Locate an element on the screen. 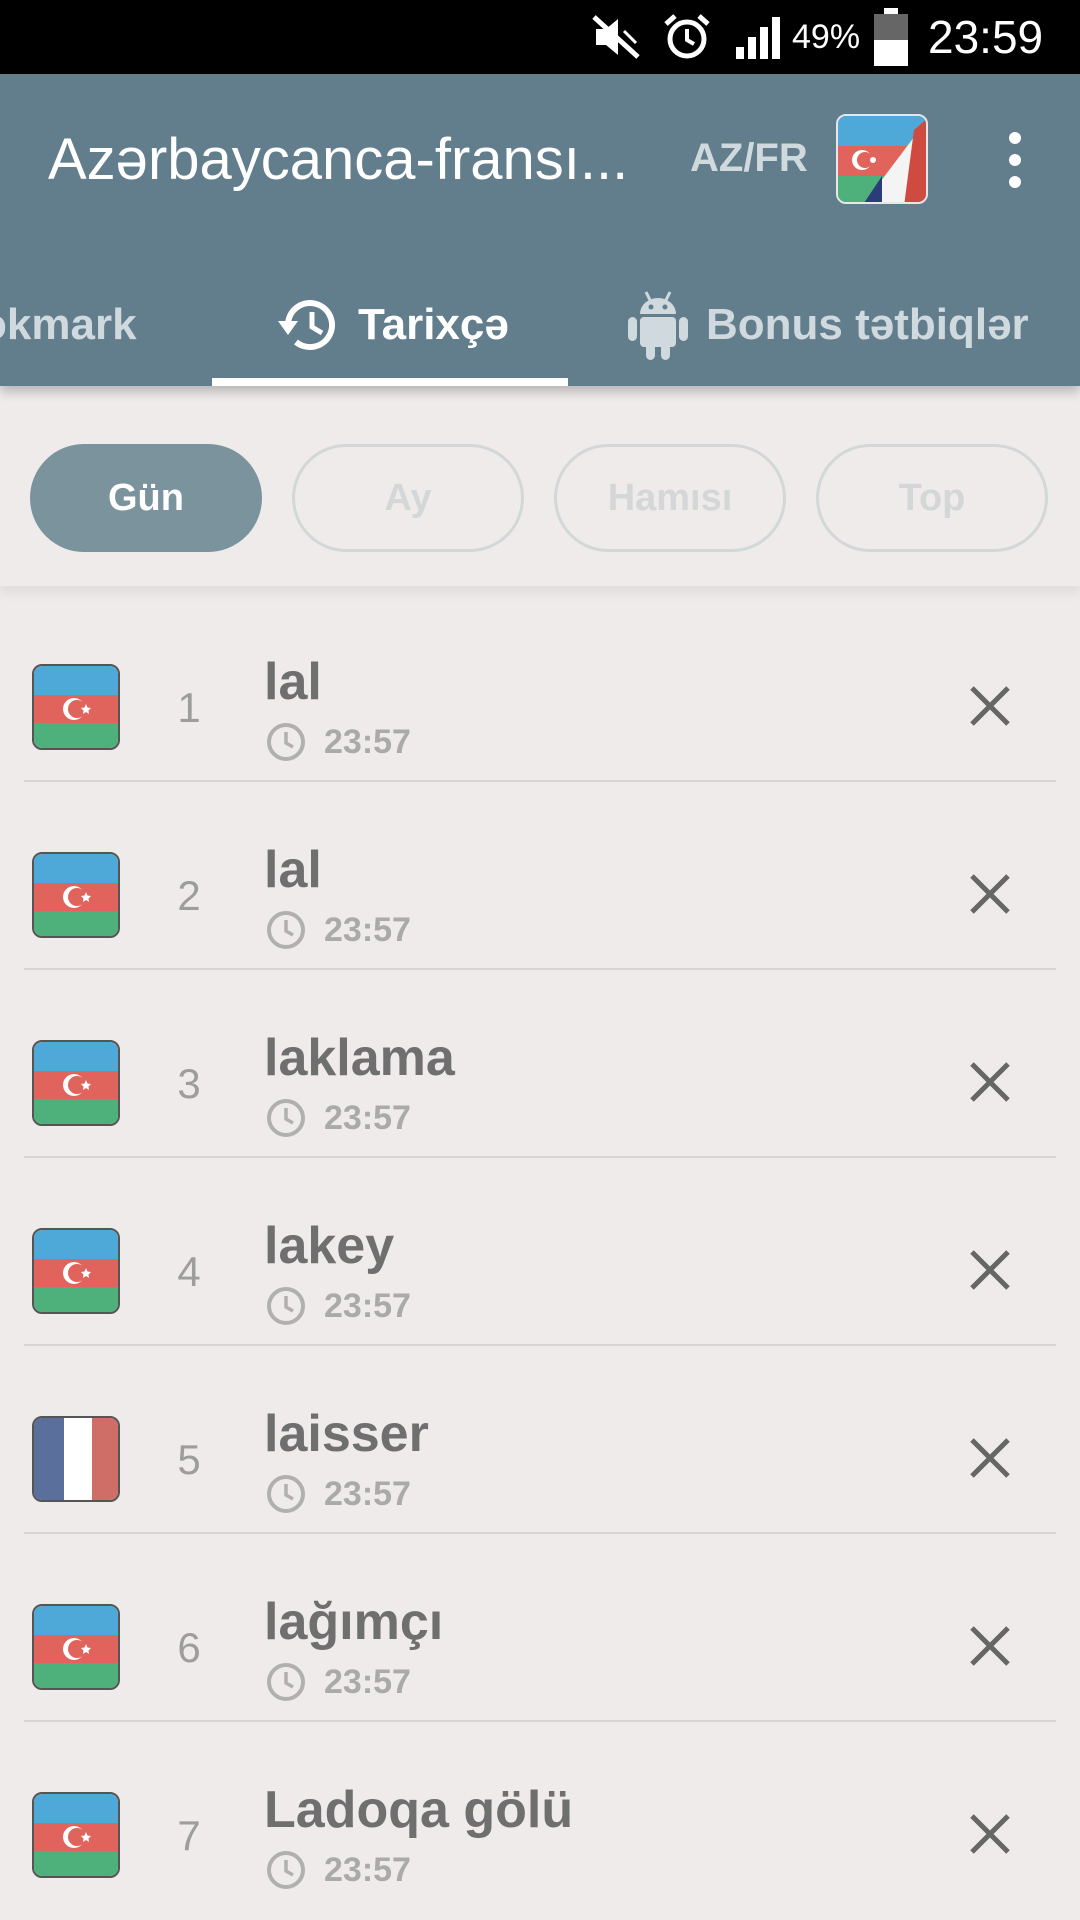 The width and height of the screenshot is (1080, 1920). filter-bar: Gün Ay Hamısı Top is located at coordinates (540, 486).